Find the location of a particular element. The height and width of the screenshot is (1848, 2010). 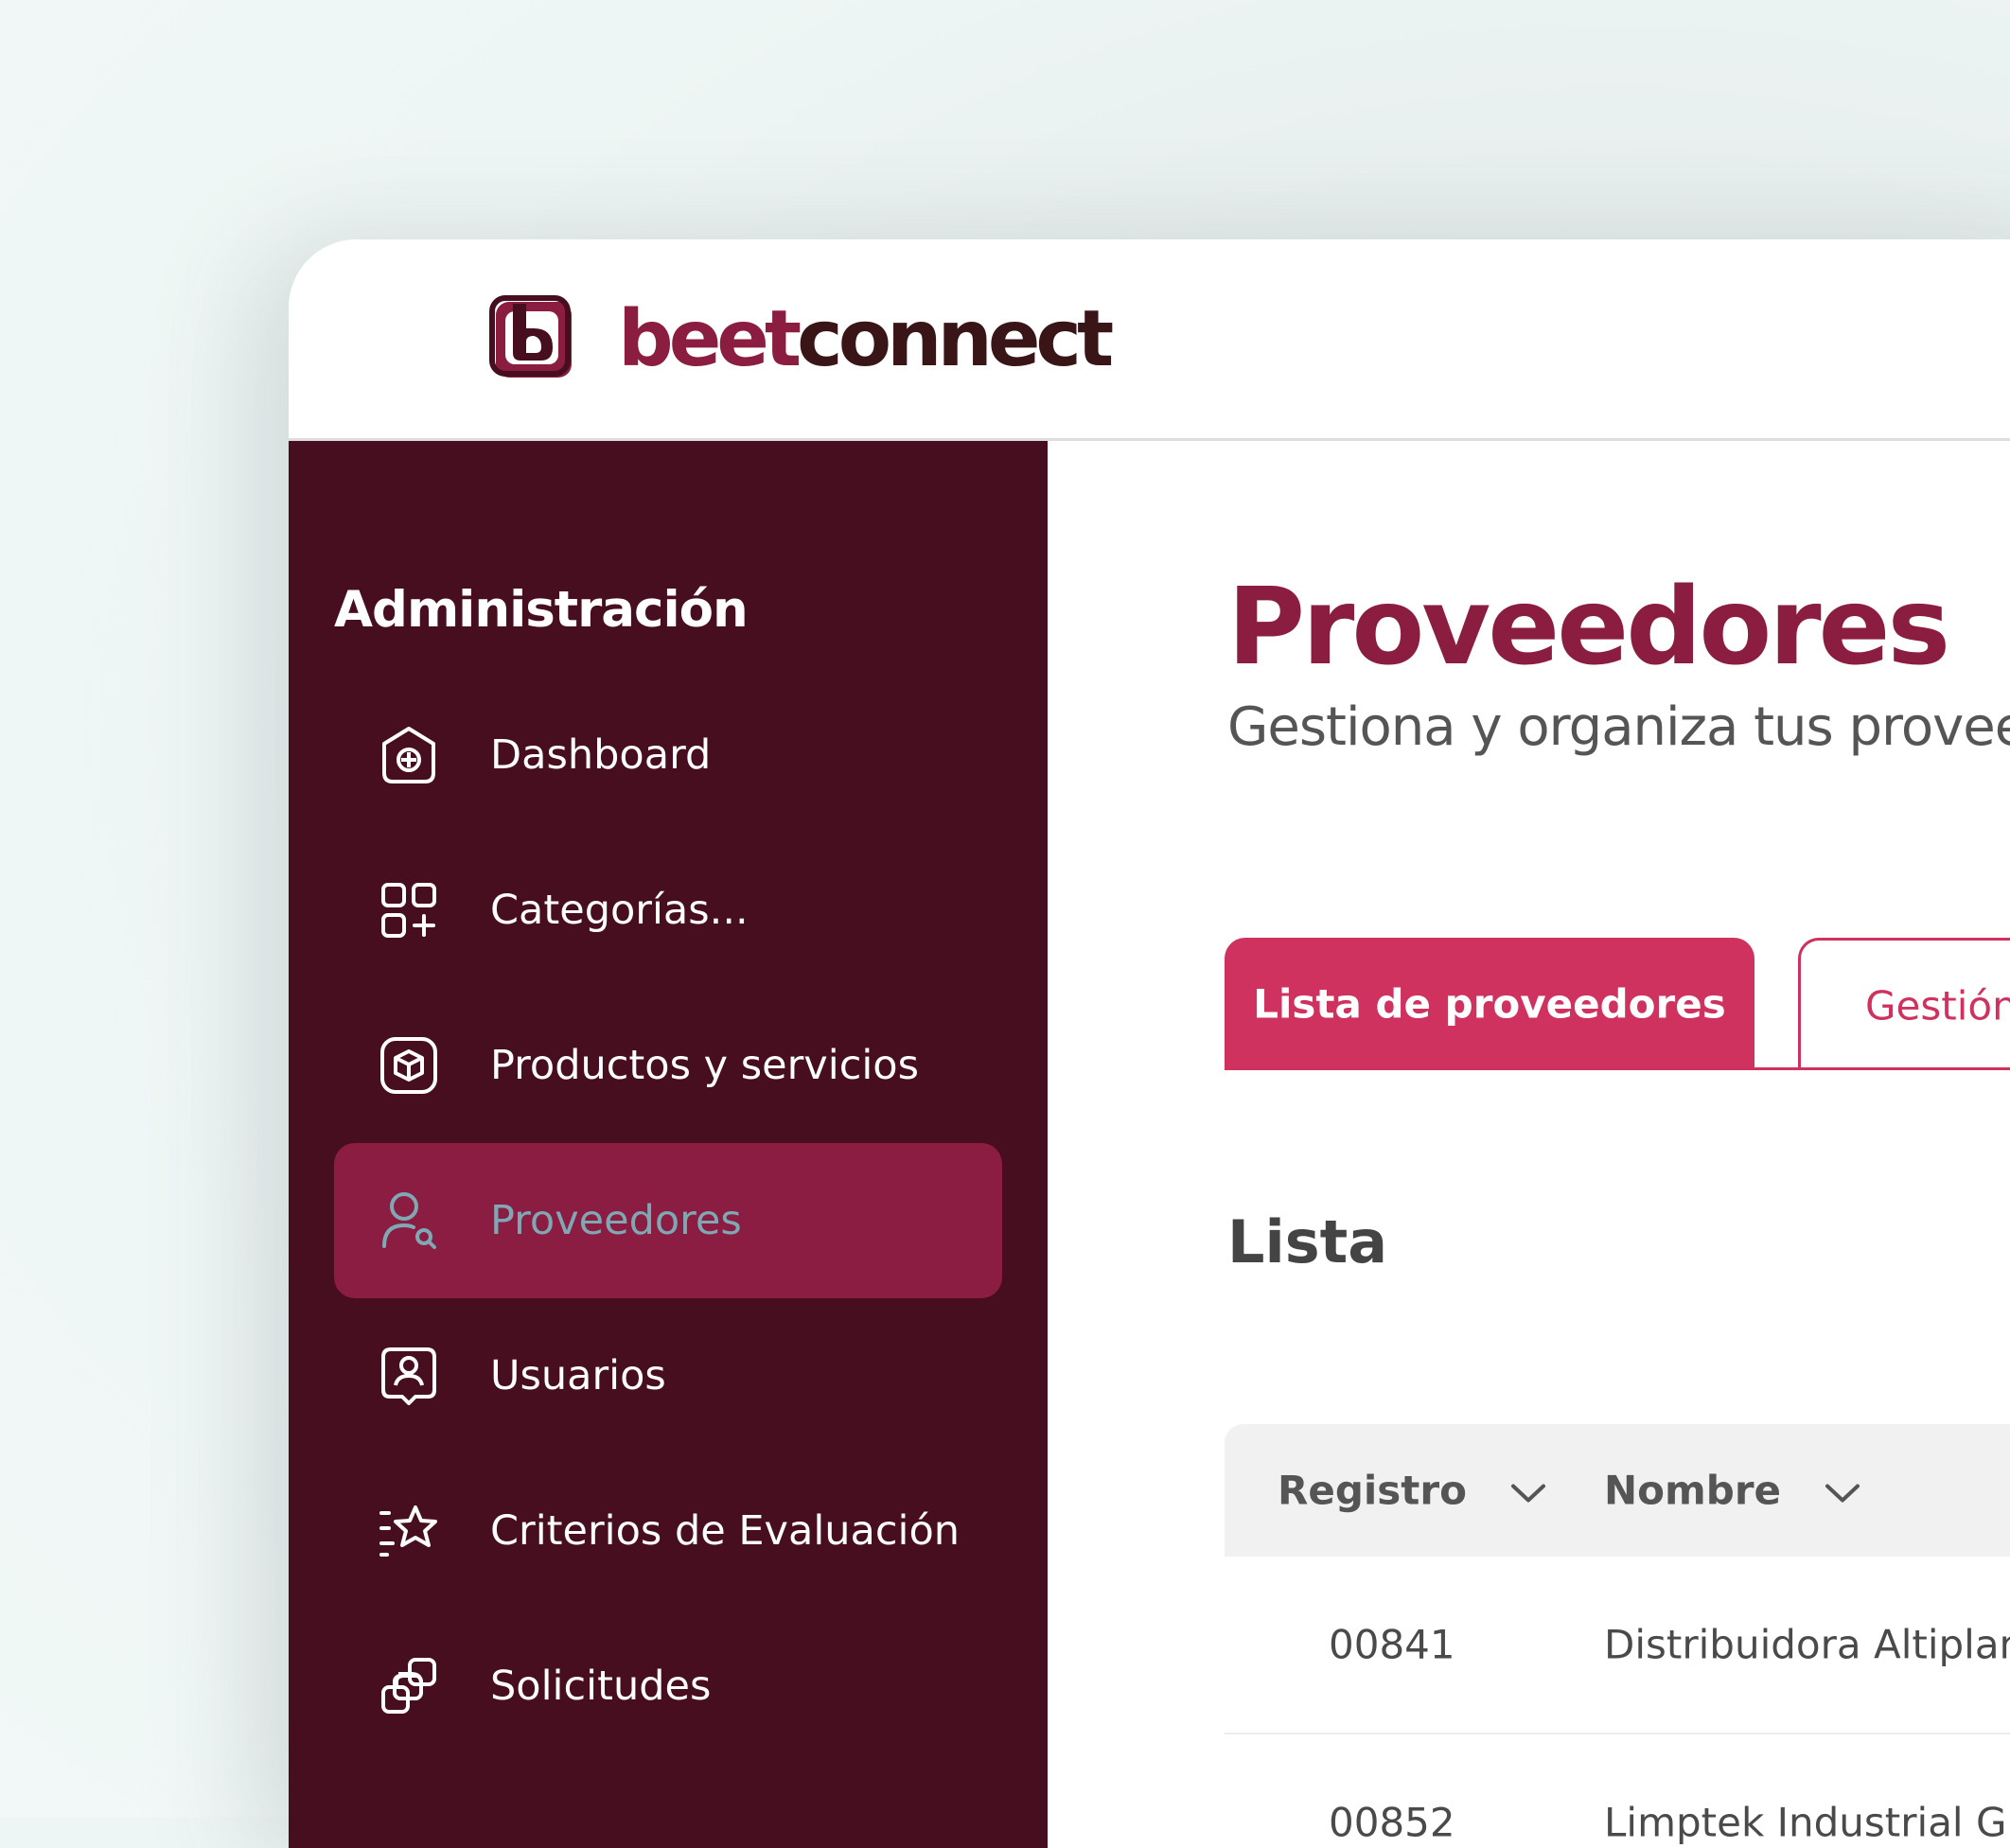

sidebar-item-label: Proveedores is located at coordinates (616, 1221).